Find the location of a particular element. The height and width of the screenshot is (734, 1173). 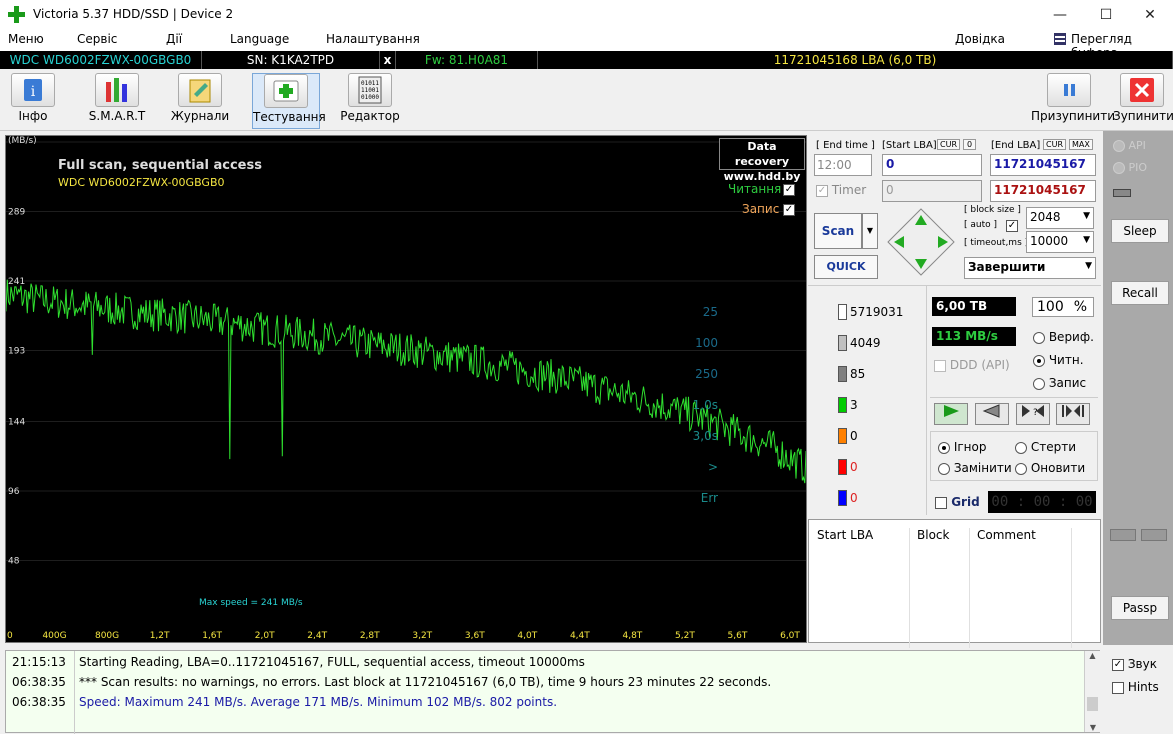

scan-button: Scan is located at coordinates (838, 231).